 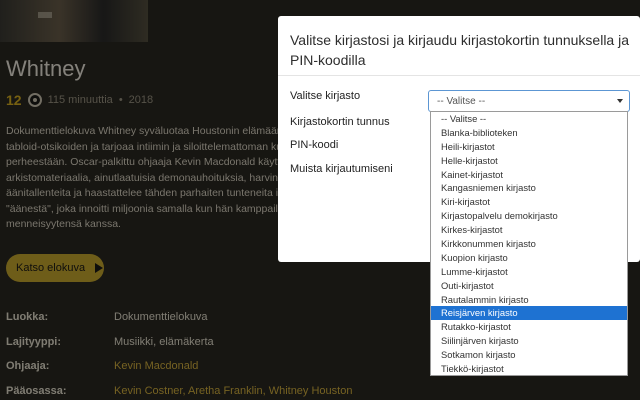 What do you see at coordinates (529, 341) in the screenshot?
I see `library-option: Siilinjärven kirjasto` at bounding box center [529, 341].